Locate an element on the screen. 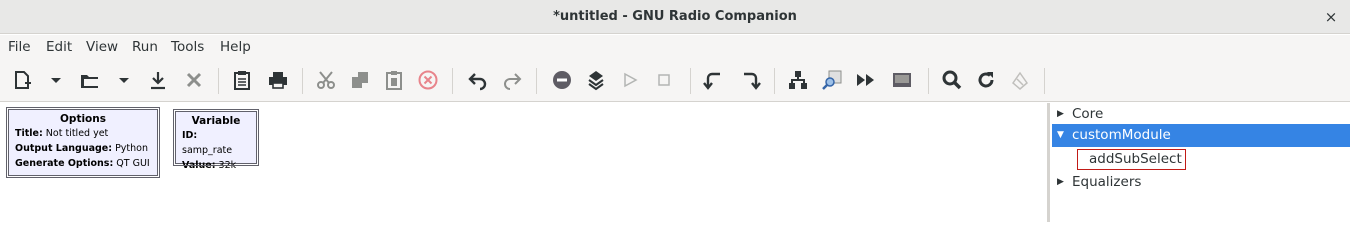 The width and height of the screenshot is (1350, 240). block-param: Output Language: Python is located at coordinates (81, 148).